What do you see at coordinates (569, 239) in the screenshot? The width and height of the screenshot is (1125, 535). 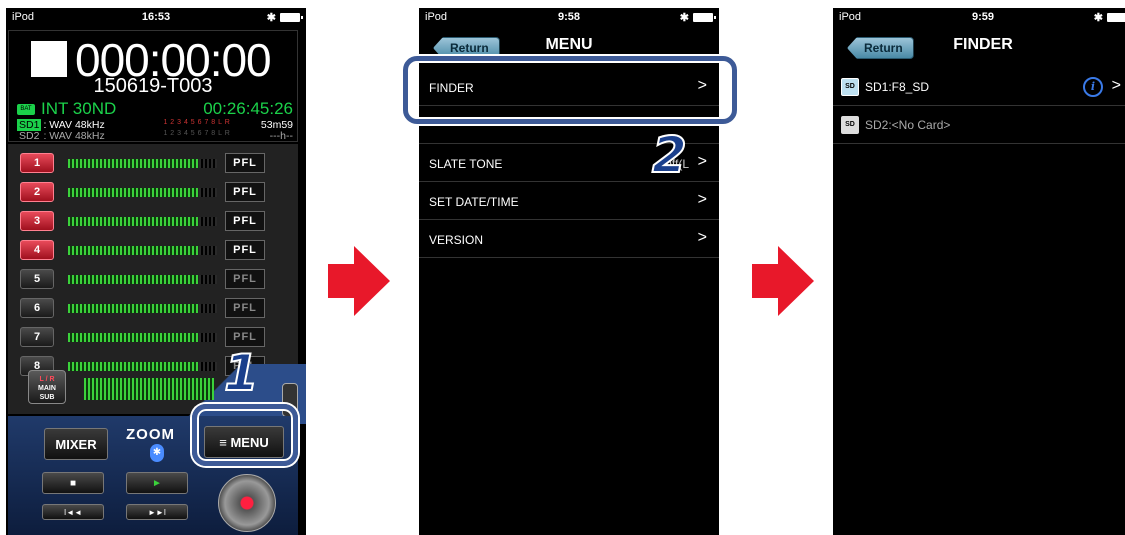 I see `menu-item-version: VERSION >` at bounding box center [569, 239].